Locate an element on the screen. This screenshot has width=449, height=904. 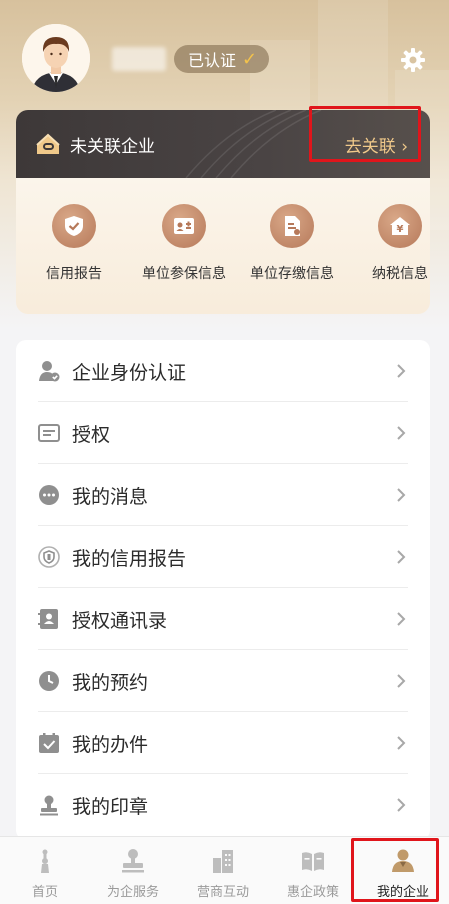
verified-badge: 已认证 ✓ is located at coordinates (222, 59).